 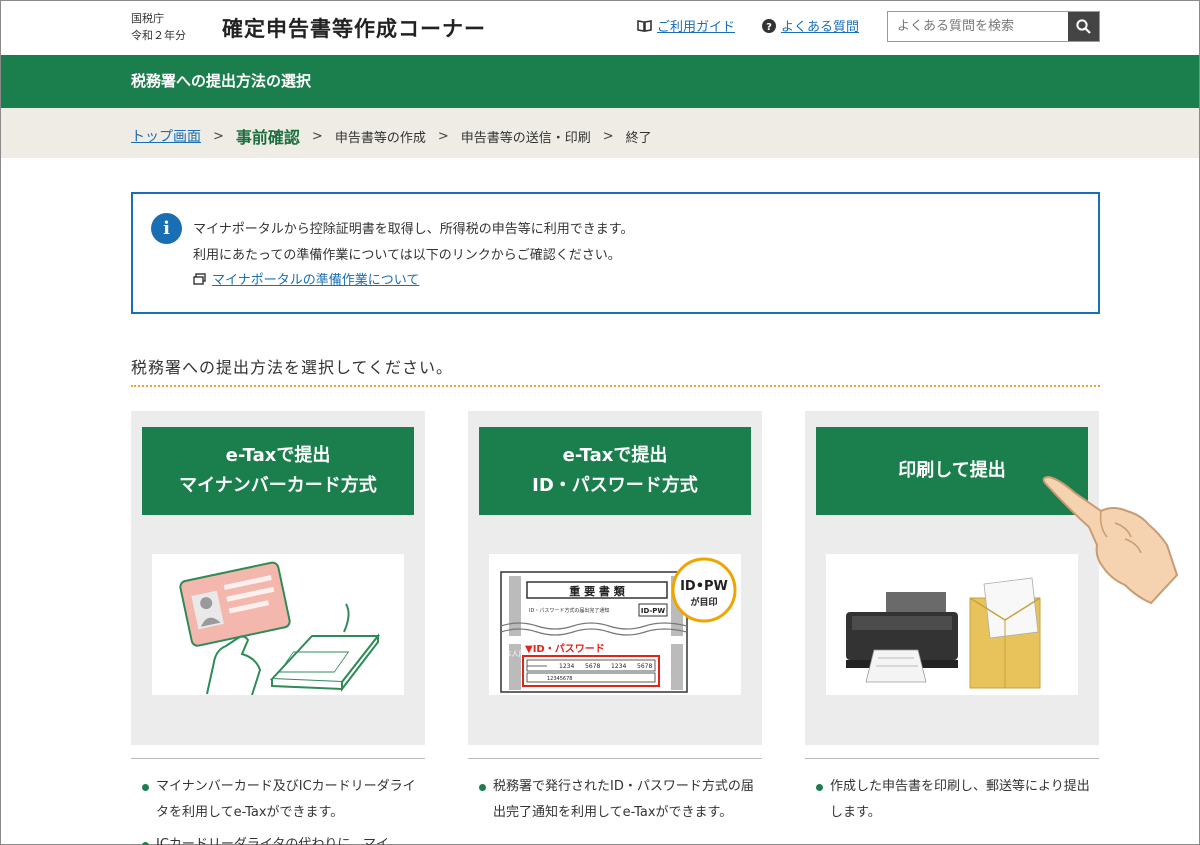 What do you see at coordinates (615, 485) in the screenshot?
I see `button-label: ID・パスワード方式` at bounding box center [615, 485].